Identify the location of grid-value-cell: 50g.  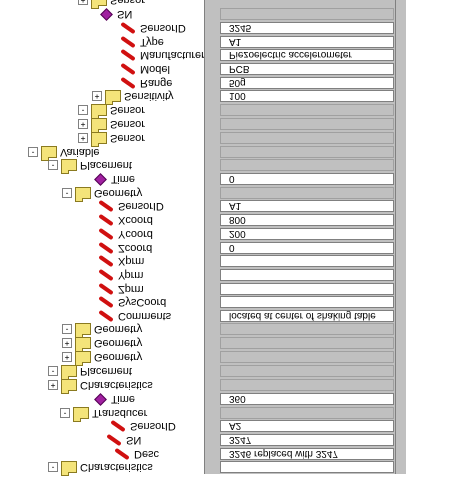
(307, 83).